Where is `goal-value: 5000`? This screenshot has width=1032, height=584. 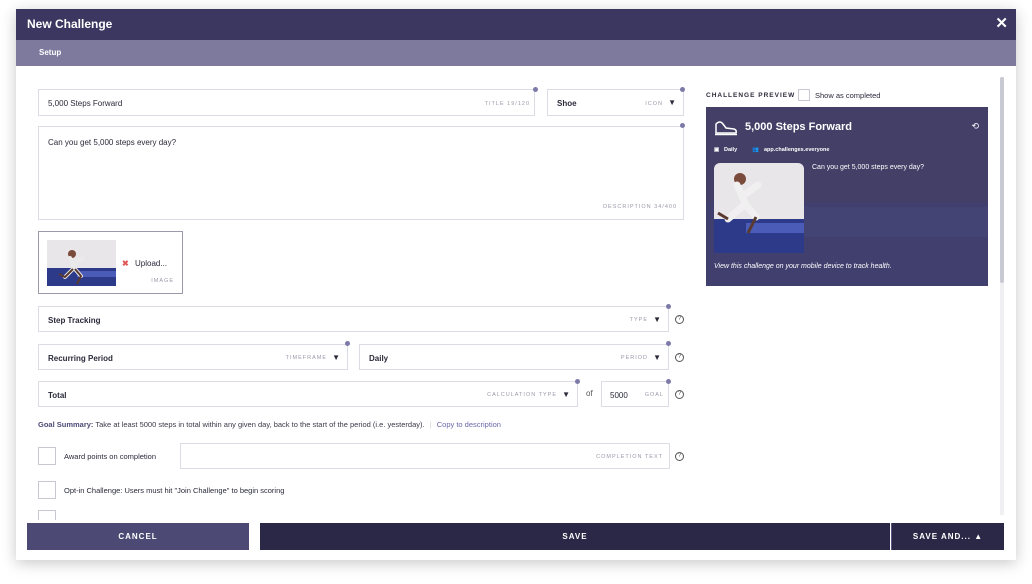
goal-value: 5000 is located at coordinates (619, 395).